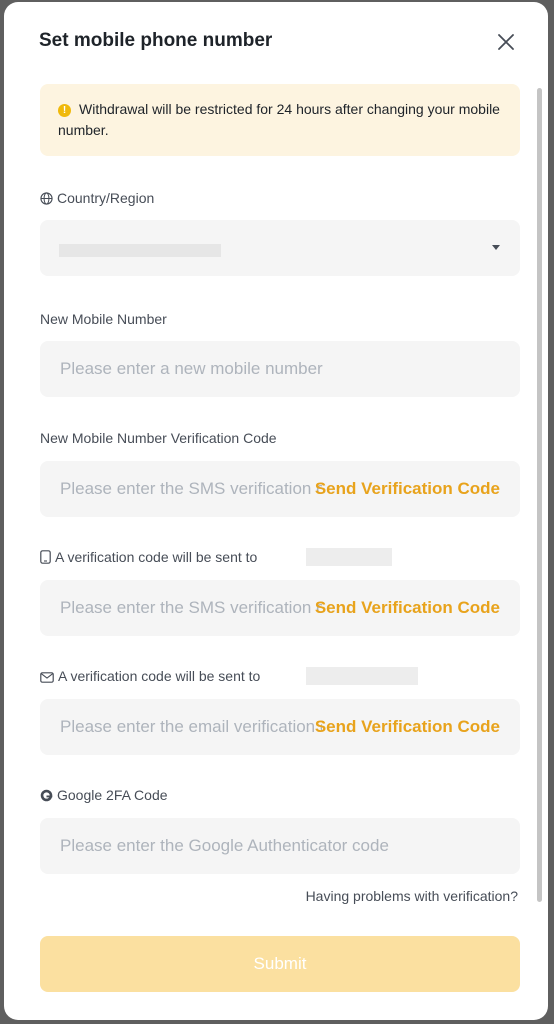 This screenshot has width=554, height=1024. I want to click on email-code-label-row: A verification code will be sent to, so click(150, 676).